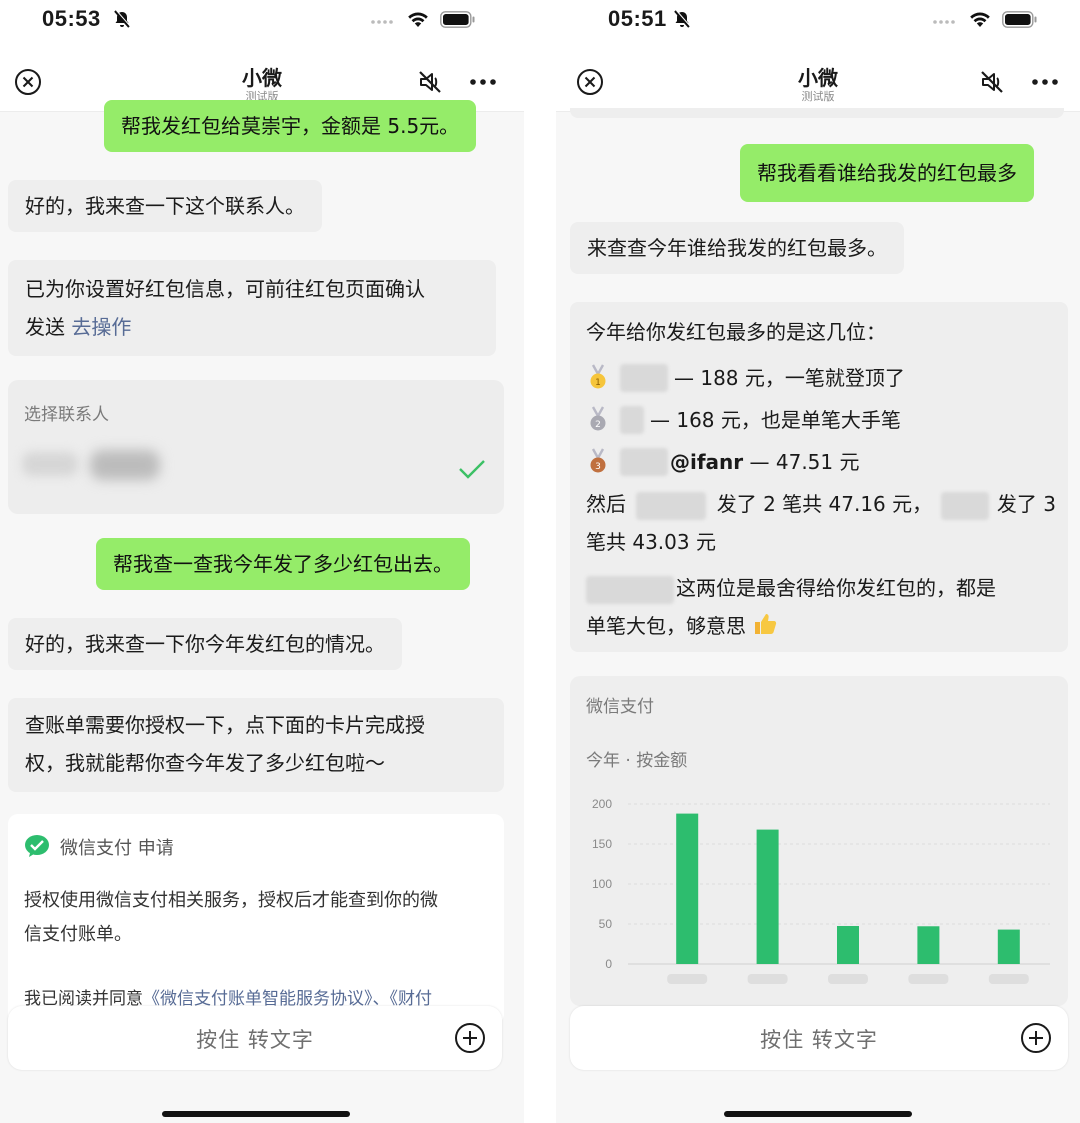 The image size is (1080, 1123). I want to click on ranking-text: 单笔大包，够意思, so click(666, 626).